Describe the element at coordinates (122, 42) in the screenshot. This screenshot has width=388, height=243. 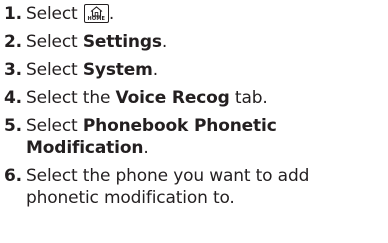
I see `step-emphasis: Settings` at that location.